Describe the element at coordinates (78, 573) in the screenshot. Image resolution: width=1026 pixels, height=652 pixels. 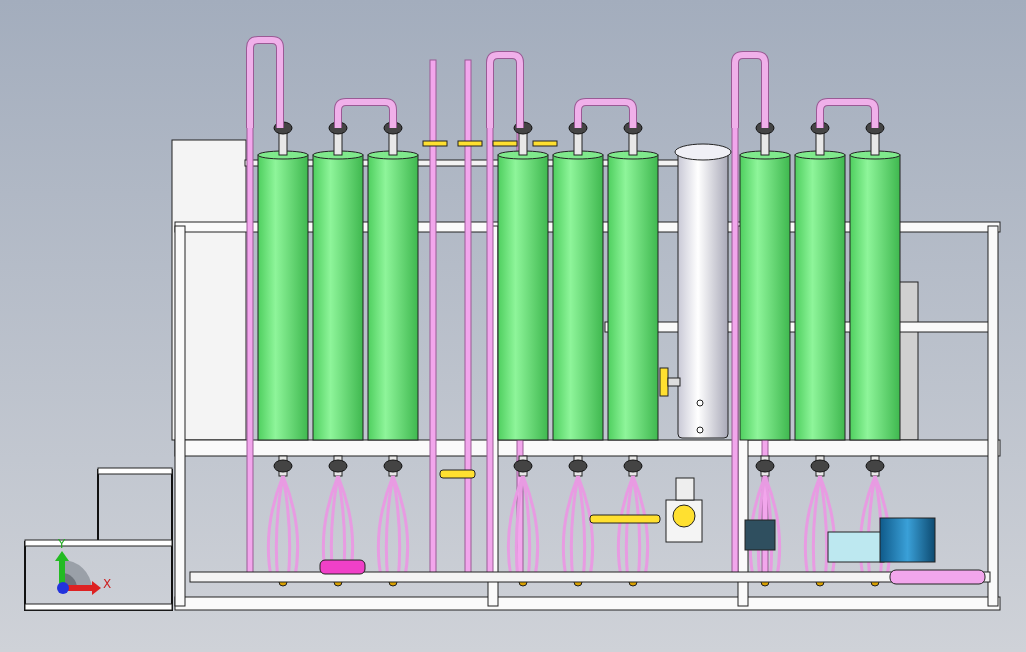
I see `axis-triad-icon` at that location.